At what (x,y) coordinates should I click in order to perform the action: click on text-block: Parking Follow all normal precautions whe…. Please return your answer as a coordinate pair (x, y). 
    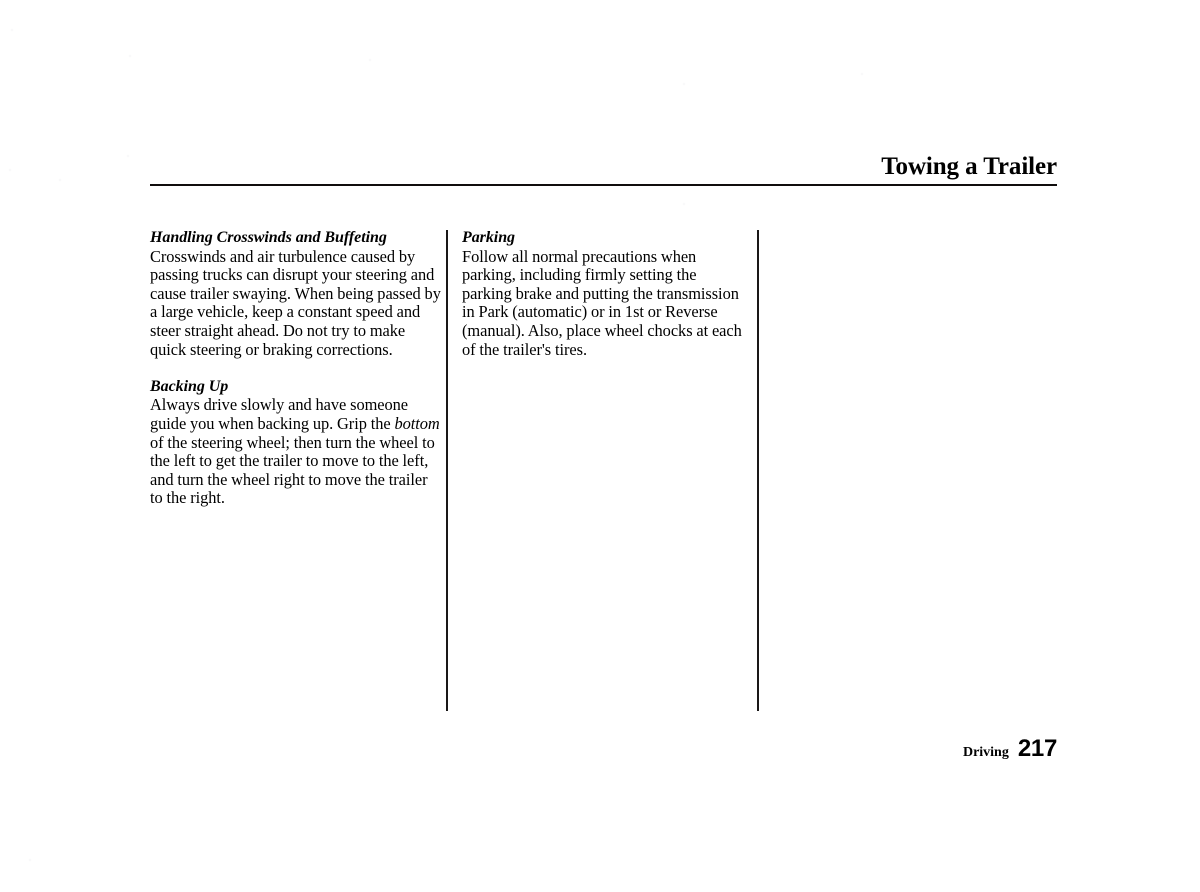
    Looking at the image, I should click on (604, 294).